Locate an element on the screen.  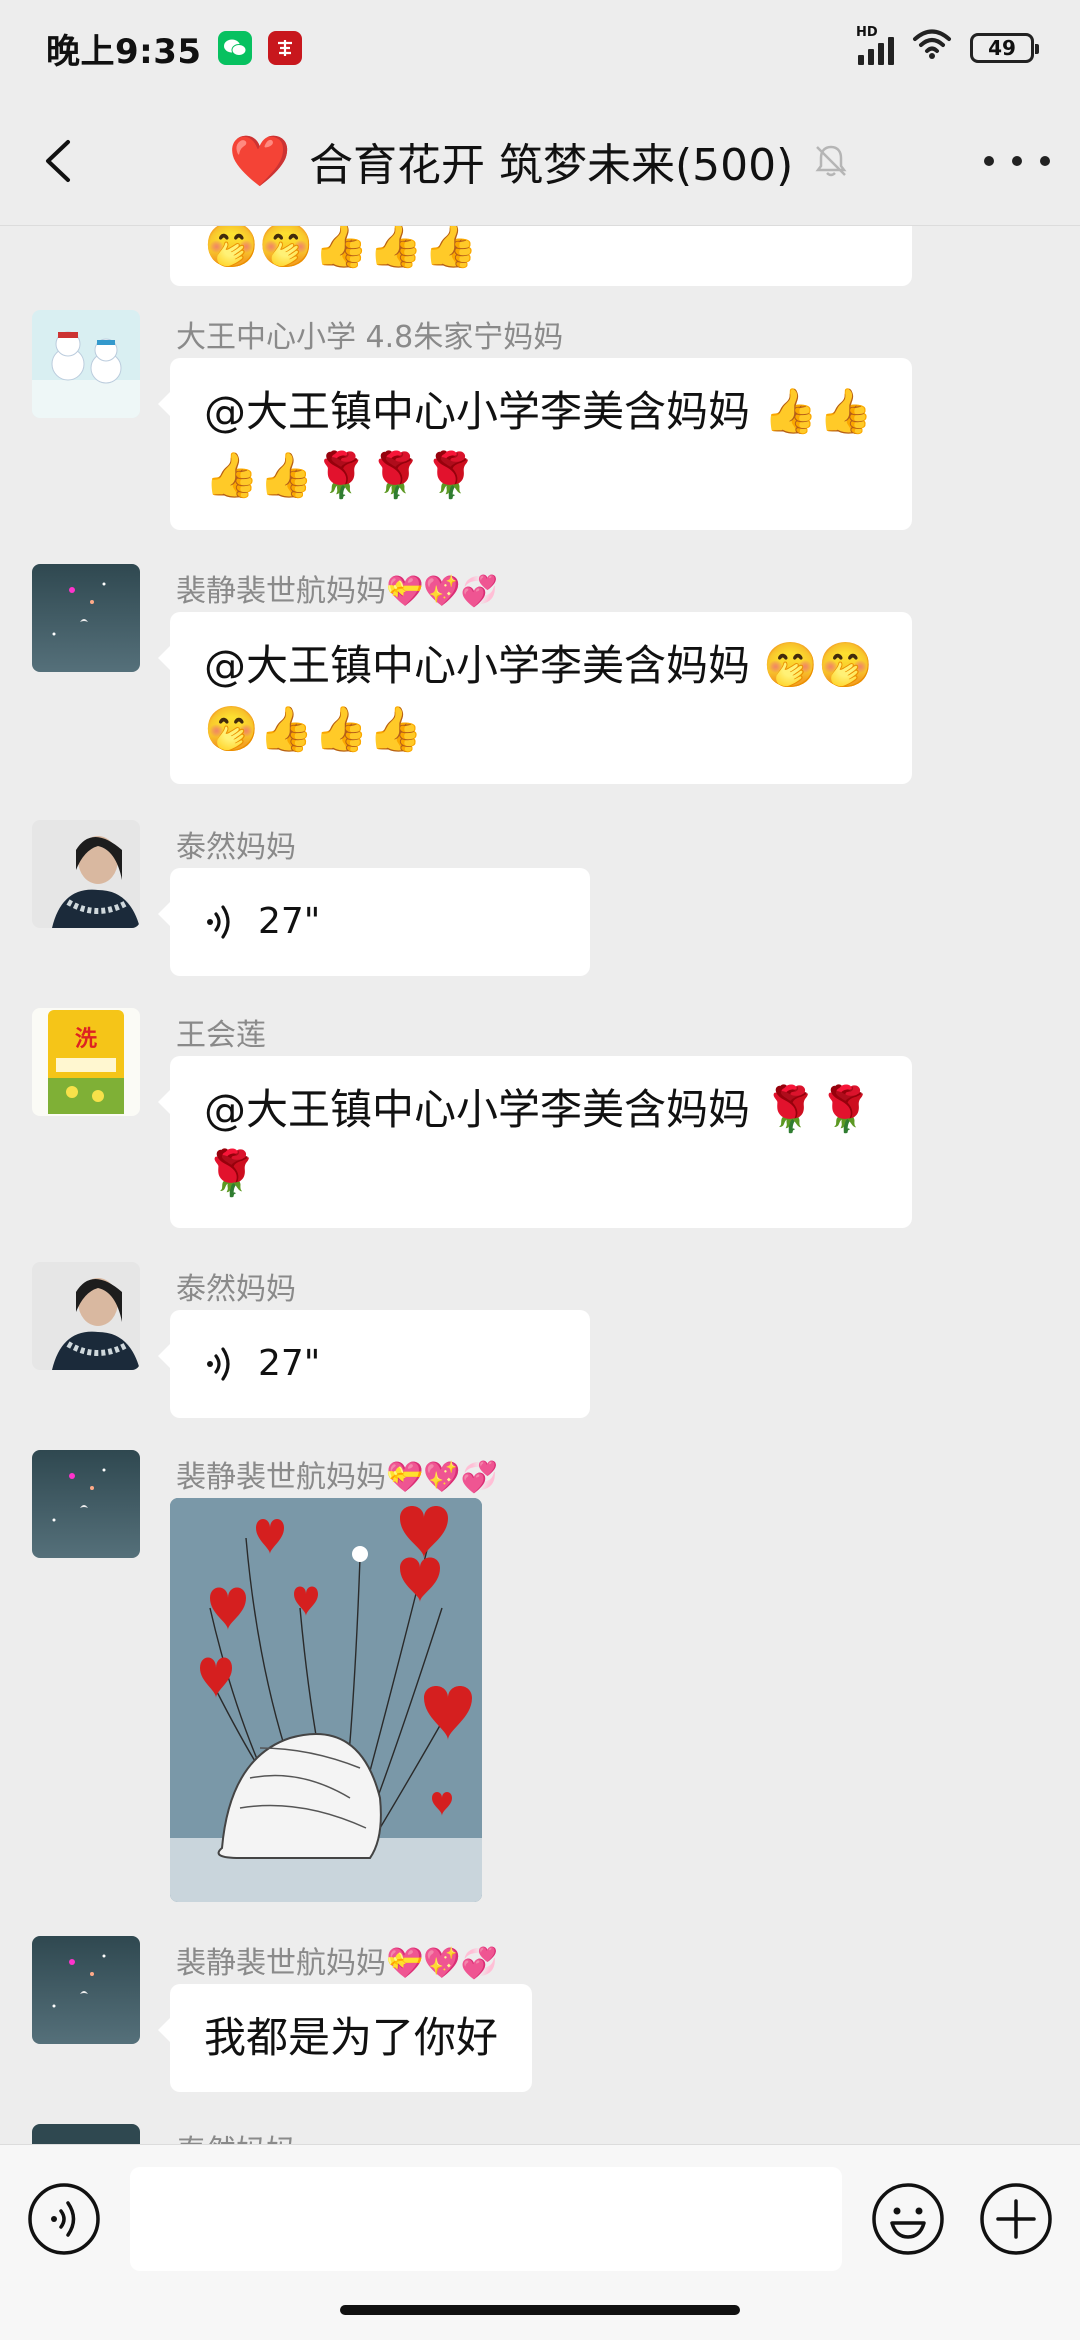
sender-name: 王会莲 is located at coordinates (221, 1035).